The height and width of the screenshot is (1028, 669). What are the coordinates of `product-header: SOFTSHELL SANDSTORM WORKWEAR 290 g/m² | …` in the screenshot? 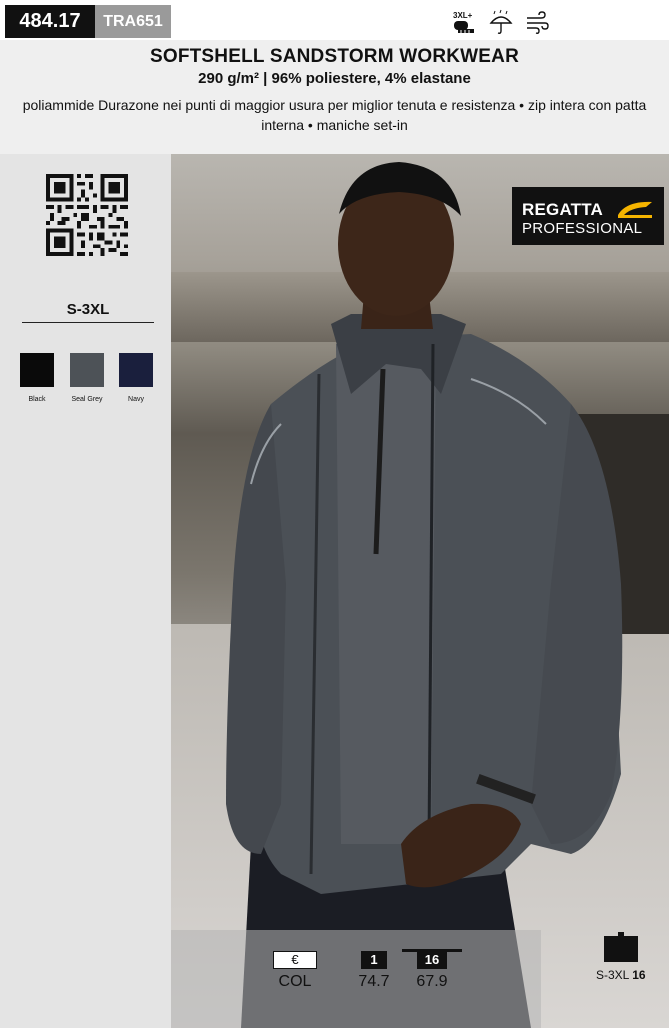 It's located at (334, 97).